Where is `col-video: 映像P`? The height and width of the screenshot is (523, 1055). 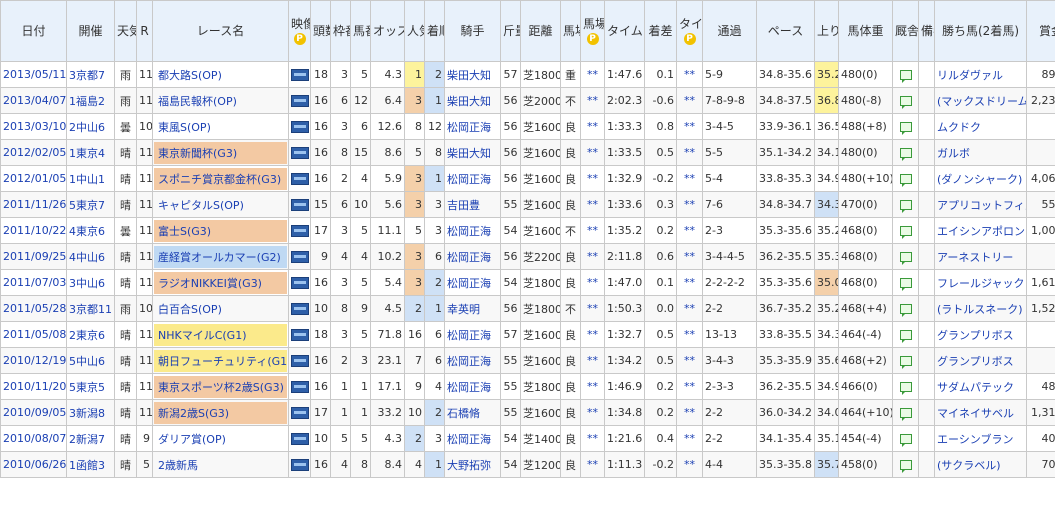
col-video: 映像P is located at coordinates (299, 31).